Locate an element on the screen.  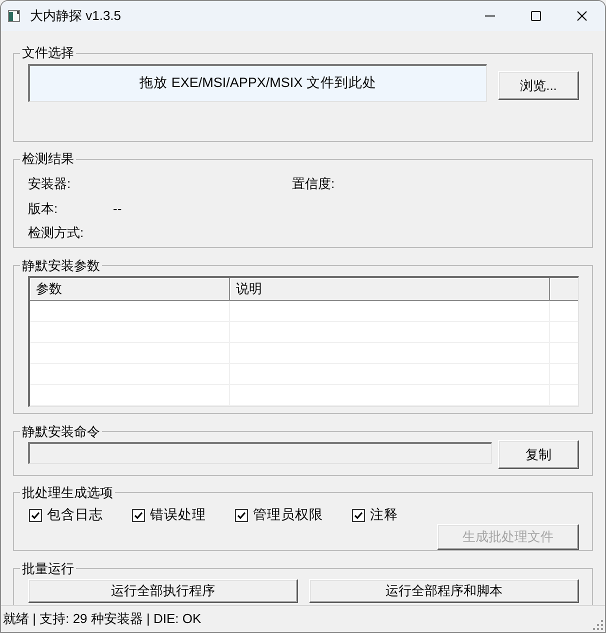
checkbox-label: 注释 is located at coordinates (384, 515).